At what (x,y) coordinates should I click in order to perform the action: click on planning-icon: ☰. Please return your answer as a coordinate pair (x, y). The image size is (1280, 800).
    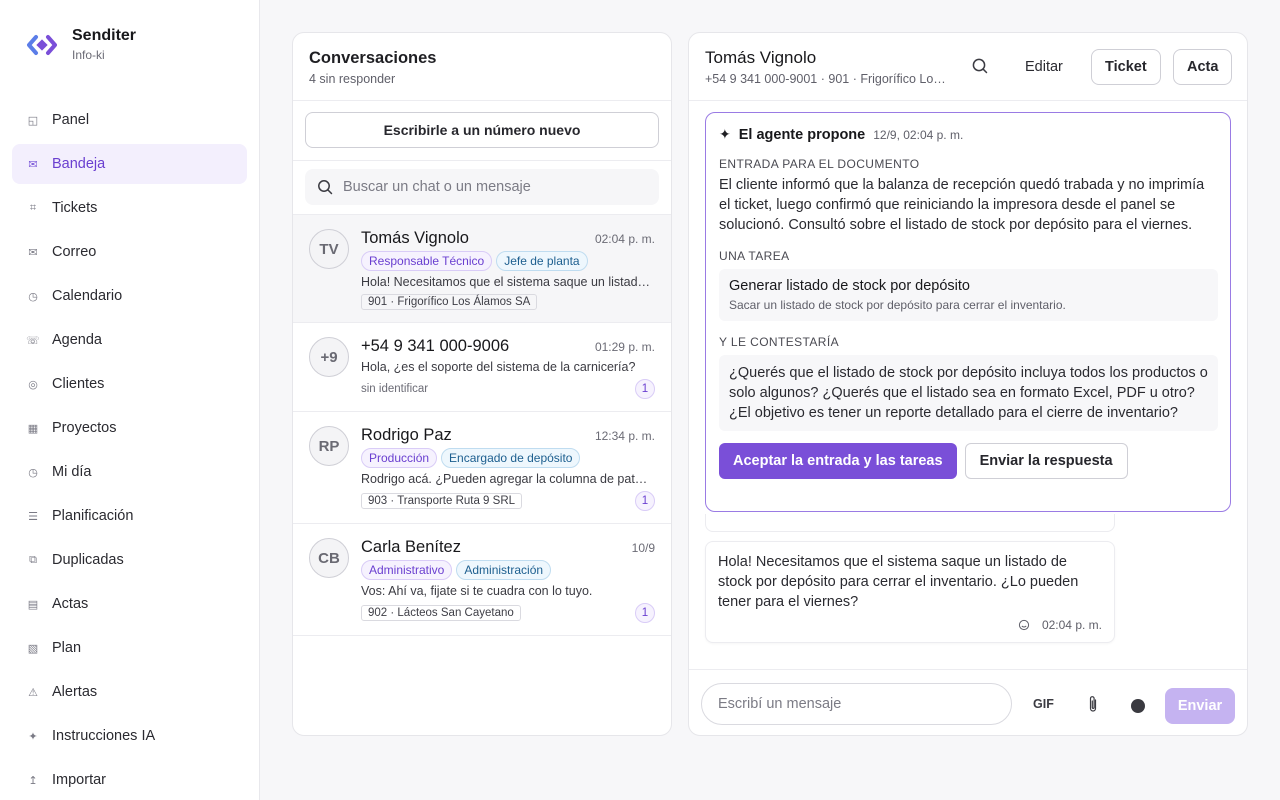
    Looking at the image, I should click on (33, 516).